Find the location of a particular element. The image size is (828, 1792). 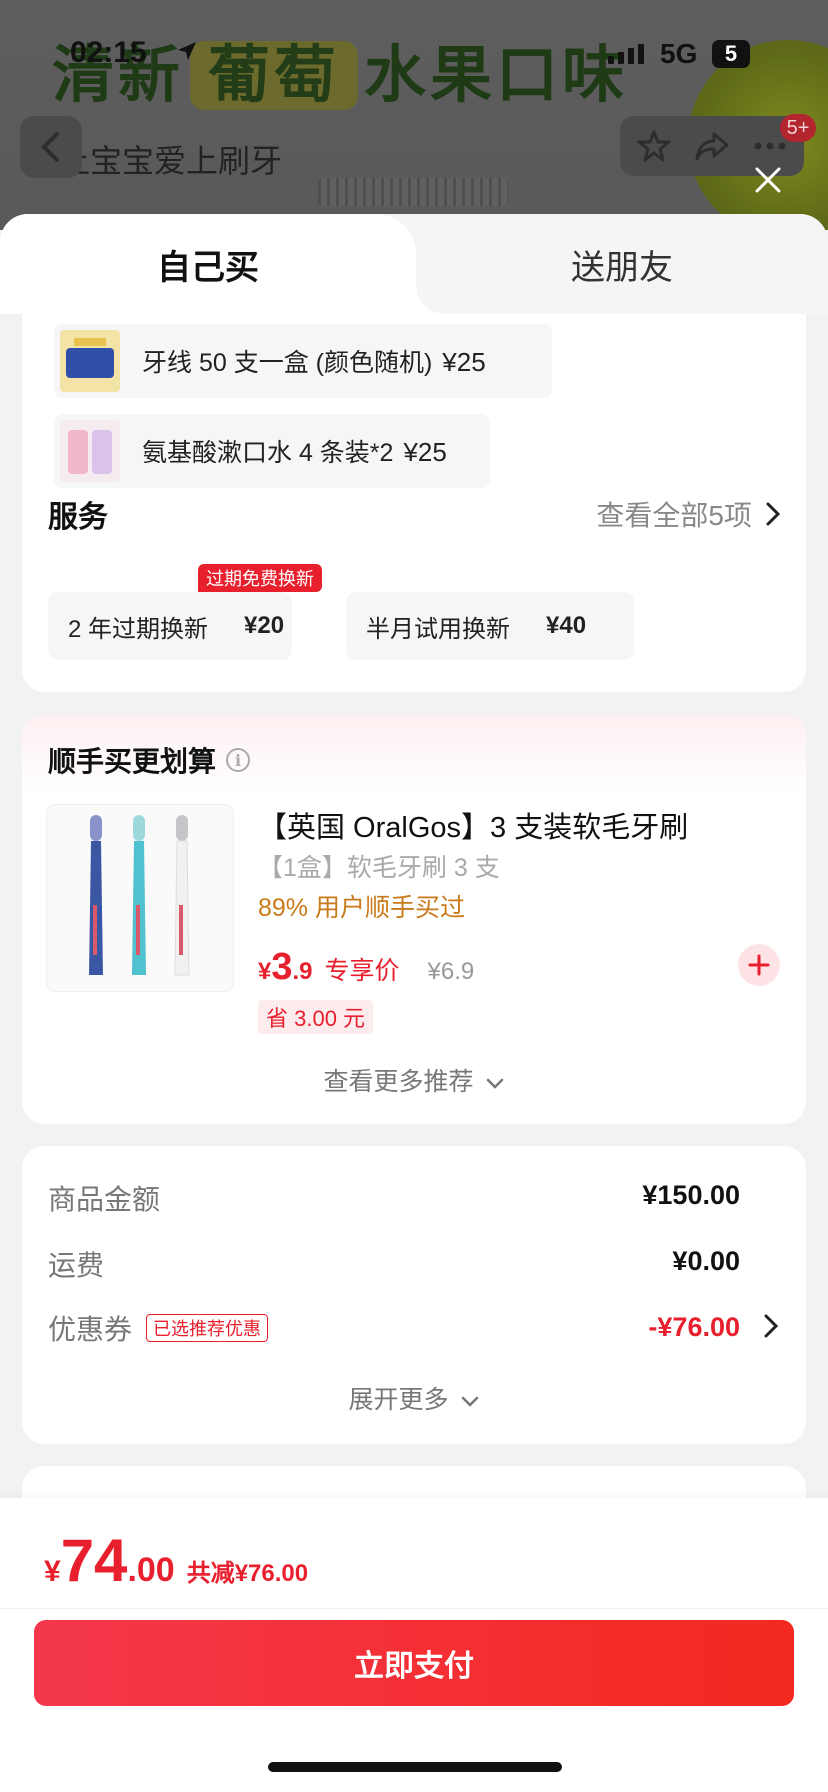

addon-item: 牙线 50 支一盒 (颜色随机) ¥25 is located at coordinates (303, 361).